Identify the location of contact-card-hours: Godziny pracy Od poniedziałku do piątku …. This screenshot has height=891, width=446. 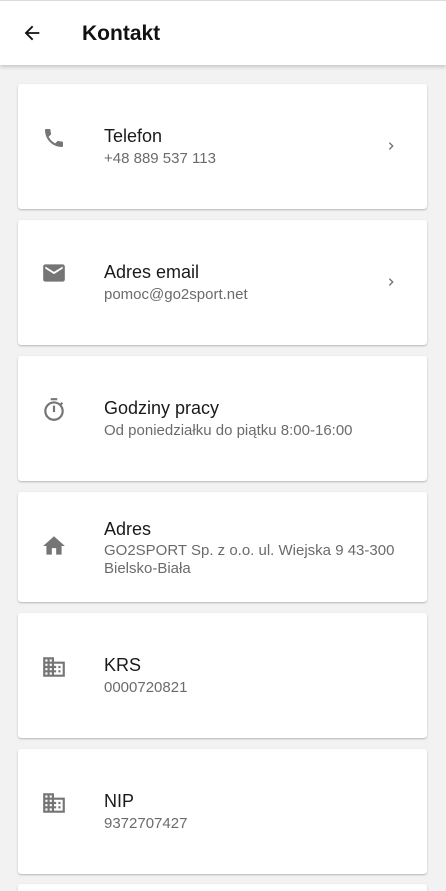
(222, 418).